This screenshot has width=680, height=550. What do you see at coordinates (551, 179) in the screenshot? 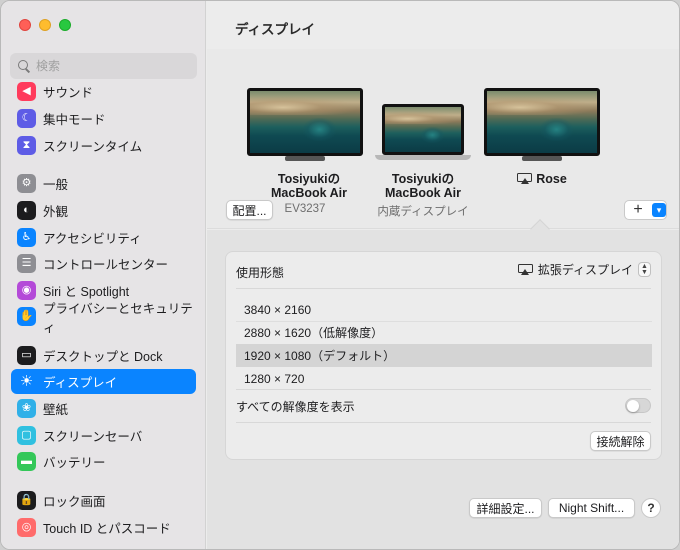
I see `display-name-text: Rose` at bounding box center [551, 179].